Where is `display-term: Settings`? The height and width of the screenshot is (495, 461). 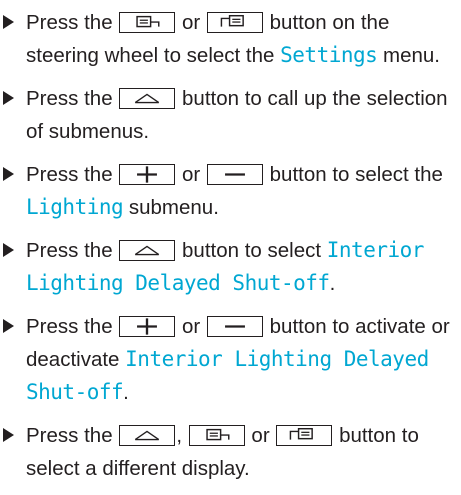 display-term: Settings is located at coordinates (329, 55).